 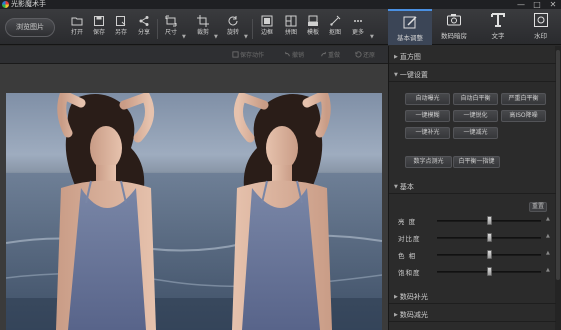 What do you see at coordinates (184, 37) in the screenshot?
I see `resize-dropdown-icon: ▼` at bounding box center [184, 37].